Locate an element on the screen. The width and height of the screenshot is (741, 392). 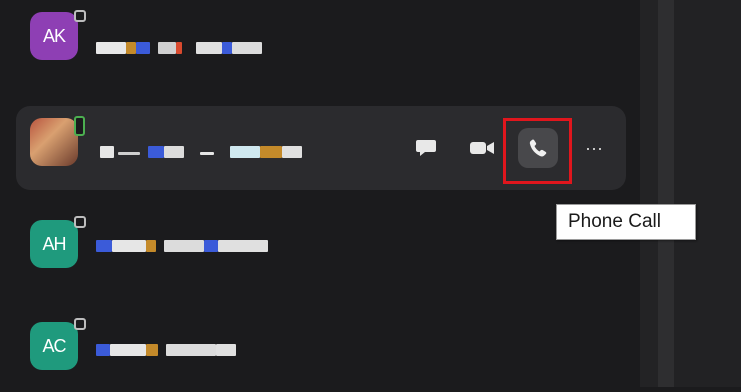
avatar-photo is located at coordinates (54, 142).